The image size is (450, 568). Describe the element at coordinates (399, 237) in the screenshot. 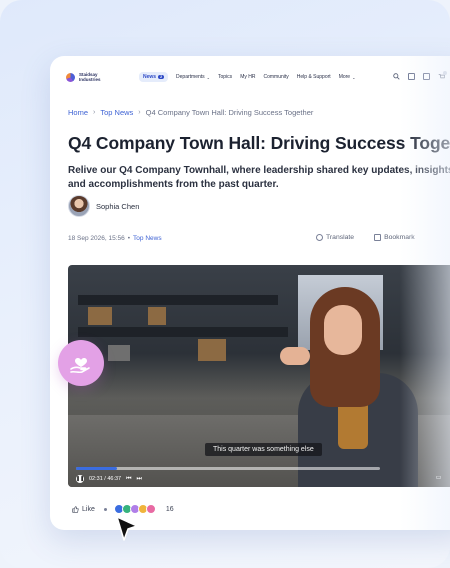

I see `bookmark-label: Bookmark` at that location.